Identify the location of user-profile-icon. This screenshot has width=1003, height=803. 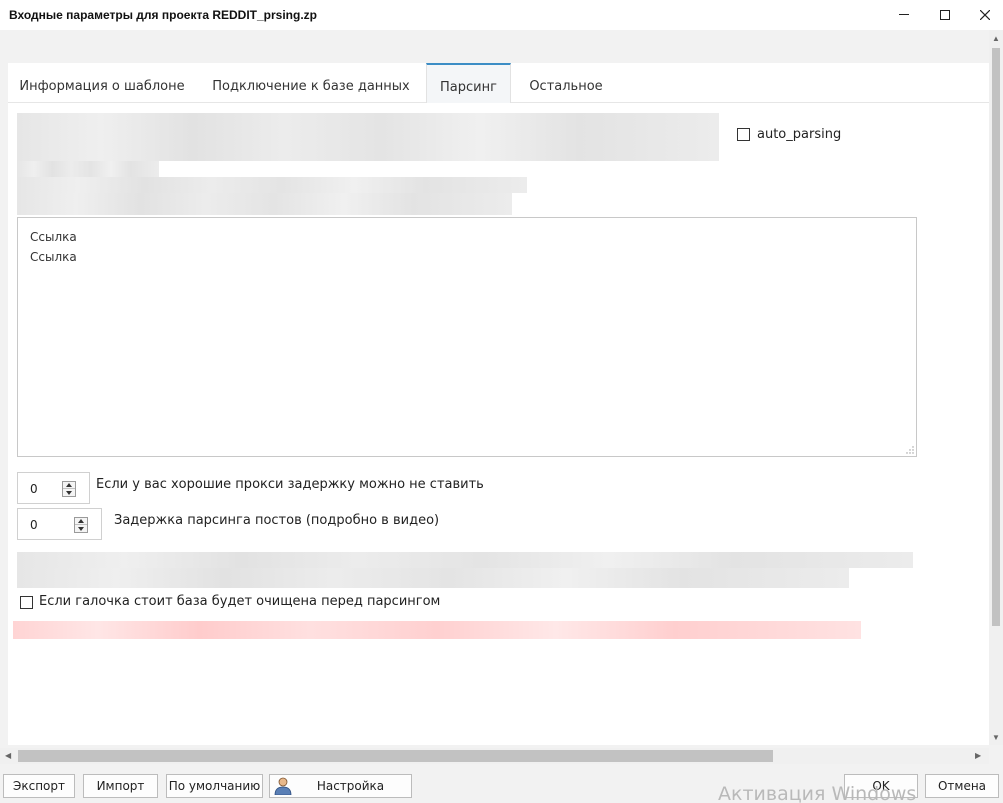
(283, 786).